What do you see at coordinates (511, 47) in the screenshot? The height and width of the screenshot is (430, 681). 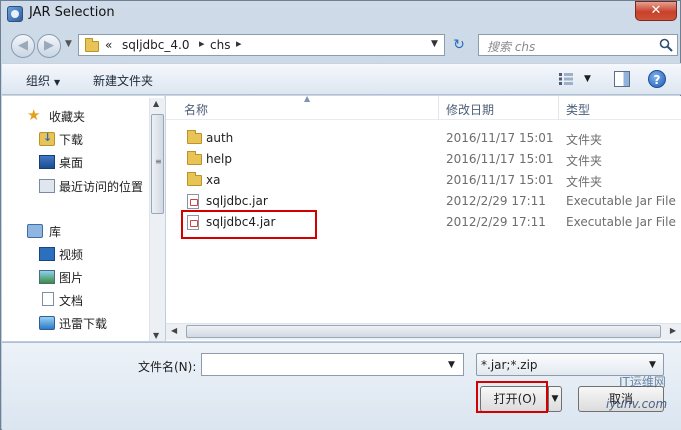 I see `search-placeholder: 搜索 chs` at bounding box center [511, 47].